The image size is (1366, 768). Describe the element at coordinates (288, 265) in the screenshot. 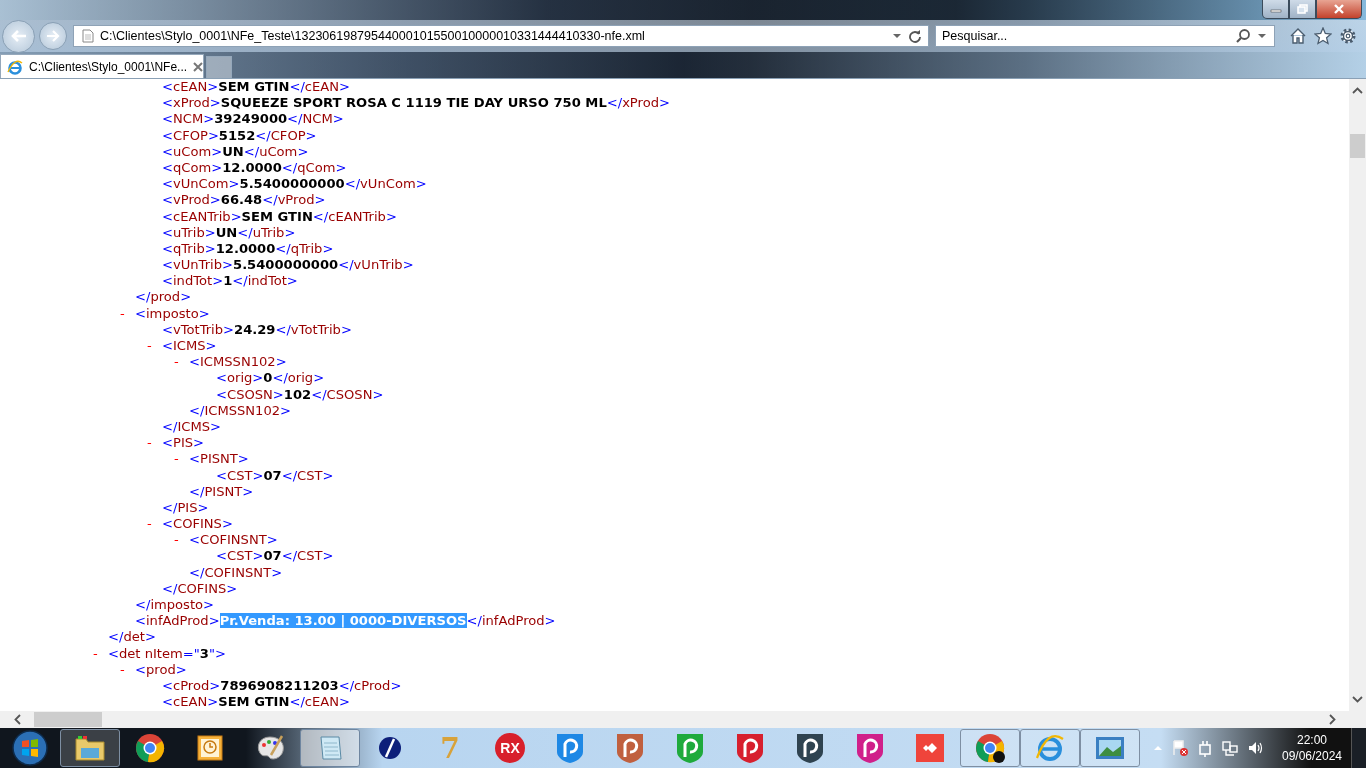

I see `xml-line: <vUnTrib>5.5400000000</vUnTrib>` at that location.